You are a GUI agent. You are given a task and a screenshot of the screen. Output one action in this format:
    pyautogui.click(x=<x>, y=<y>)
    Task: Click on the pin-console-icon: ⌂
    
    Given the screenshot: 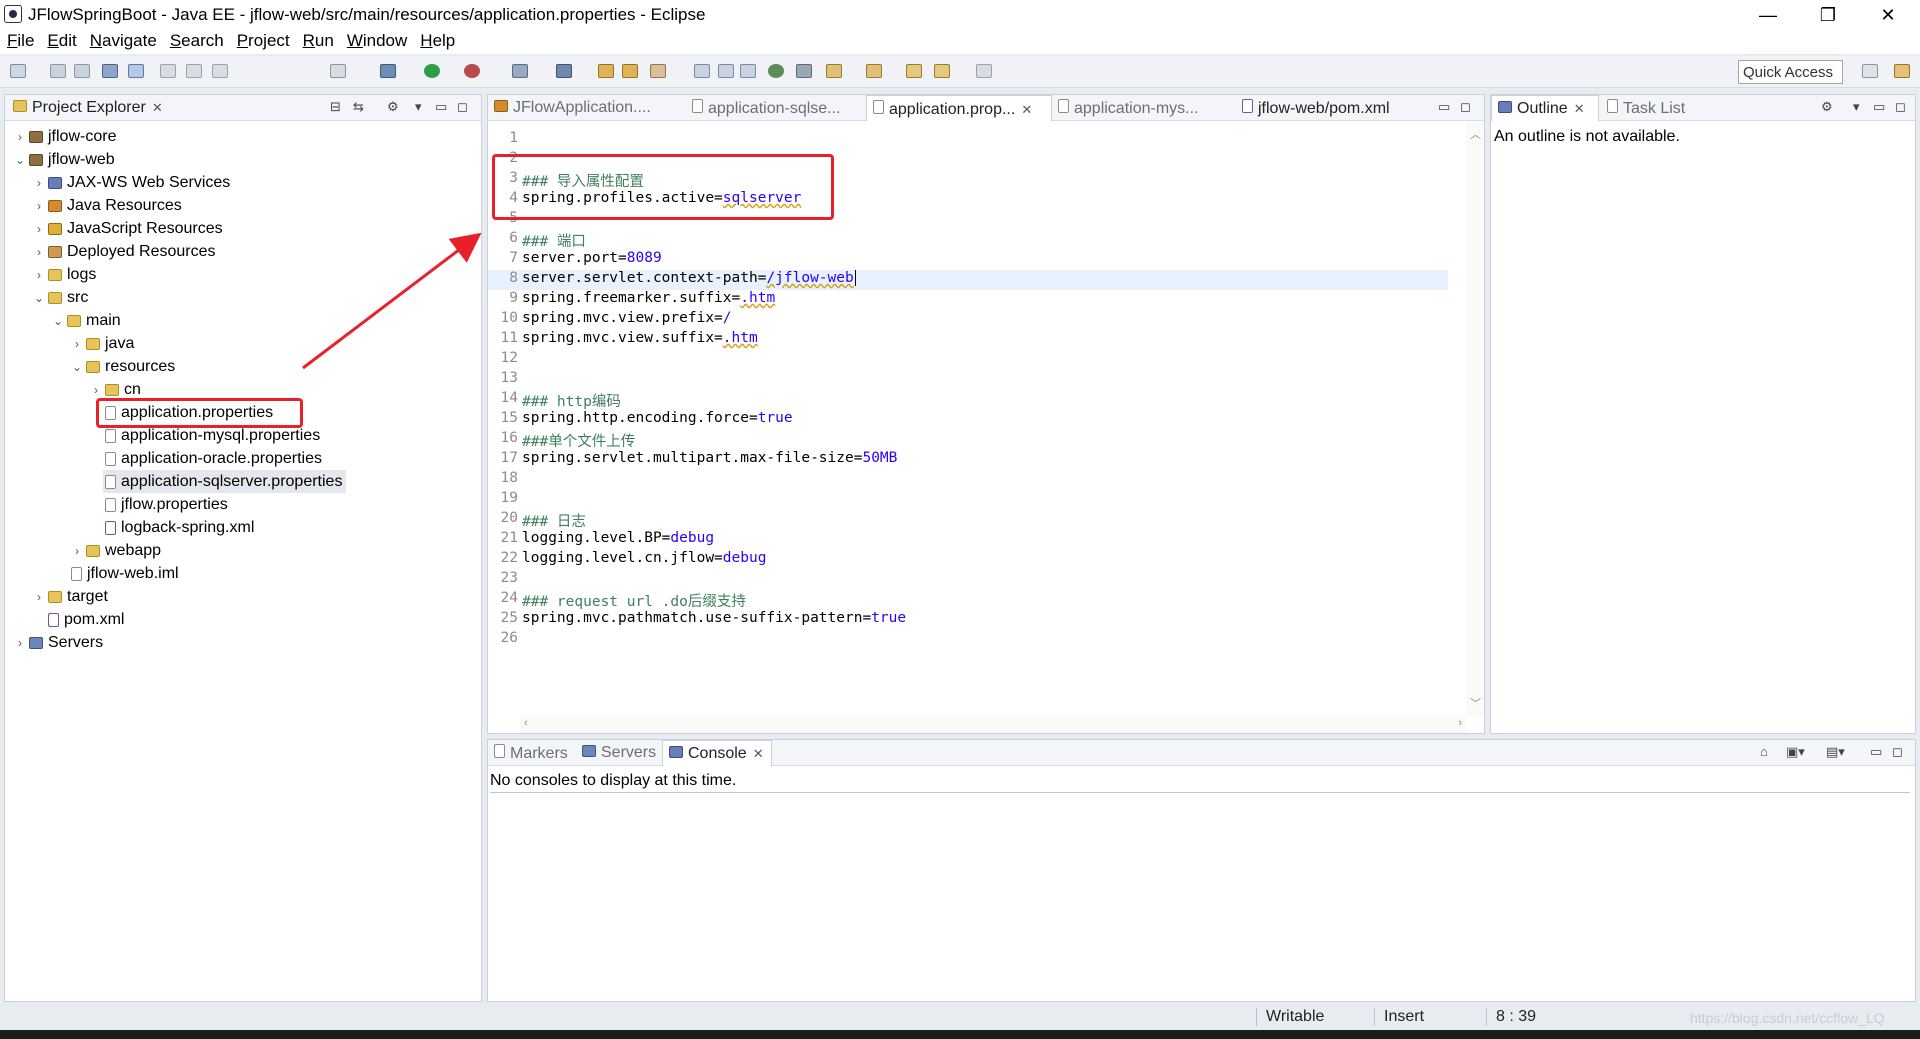 What is the action you would take?
    pyautogui.click(x=1764, y=751)
    